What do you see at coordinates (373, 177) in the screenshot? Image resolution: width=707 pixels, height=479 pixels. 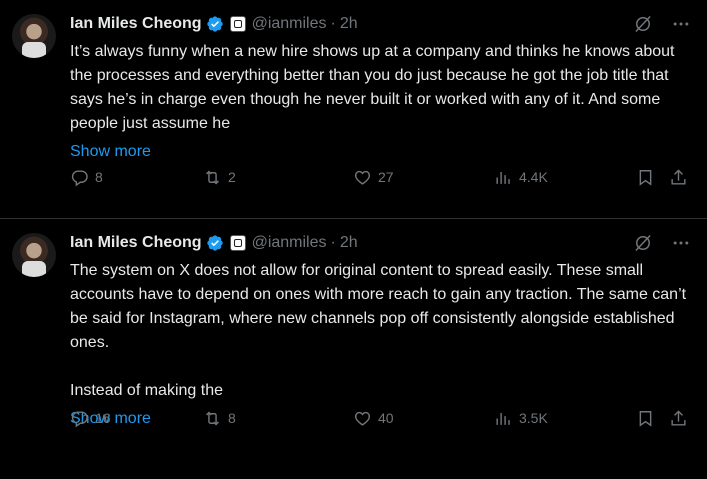 I see `like-button: 27` at bounding box center [373, 177].